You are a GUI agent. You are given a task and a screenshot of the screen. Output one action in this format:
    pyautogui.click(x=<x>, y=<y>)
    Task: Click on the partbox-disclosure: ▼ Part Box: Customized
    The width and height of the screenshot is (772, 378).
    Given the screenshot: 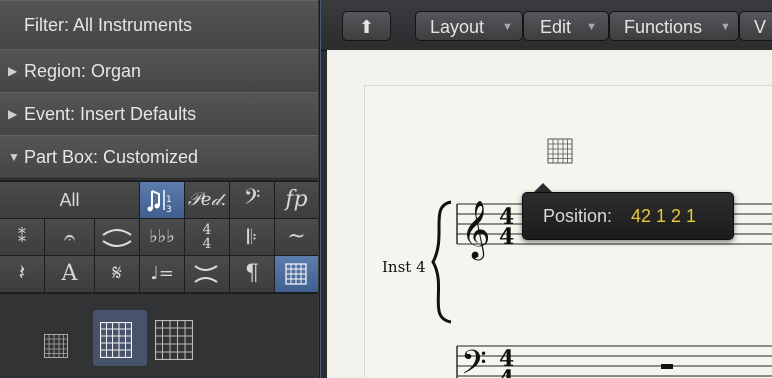 What is the action you would take?
    pyautogui.click(x=159, y=157)
    